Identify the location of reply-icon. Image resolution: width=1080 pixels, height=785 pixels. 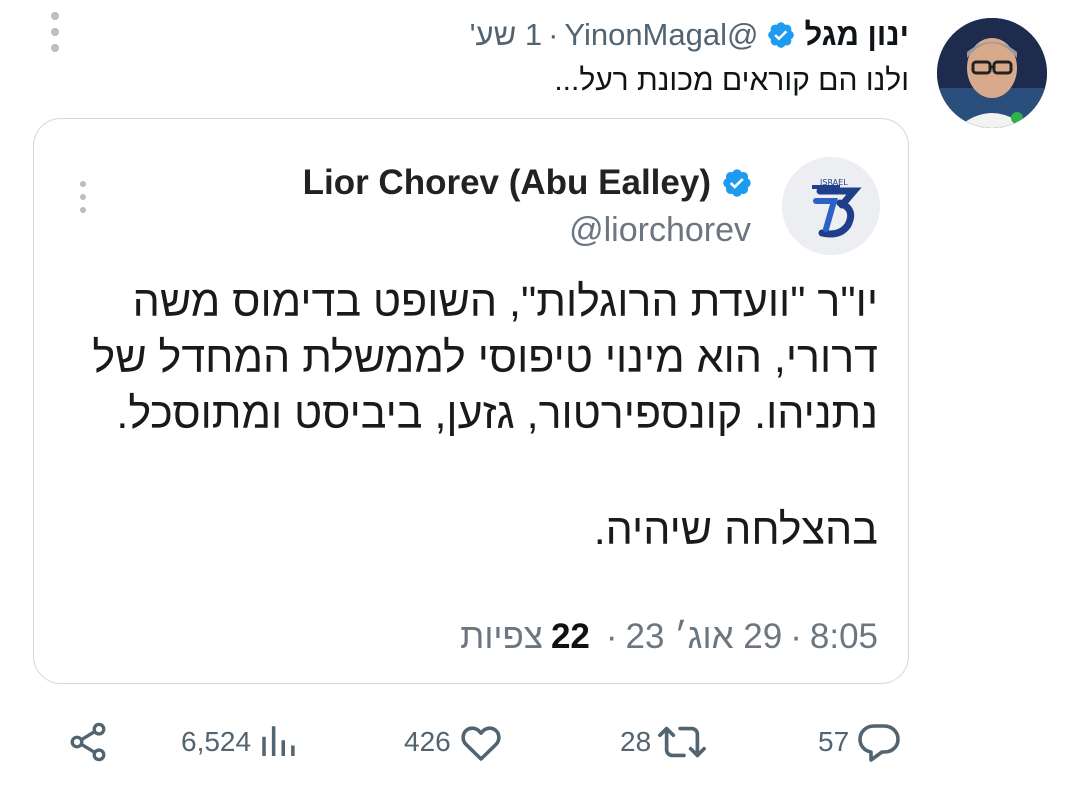
(879, 743).